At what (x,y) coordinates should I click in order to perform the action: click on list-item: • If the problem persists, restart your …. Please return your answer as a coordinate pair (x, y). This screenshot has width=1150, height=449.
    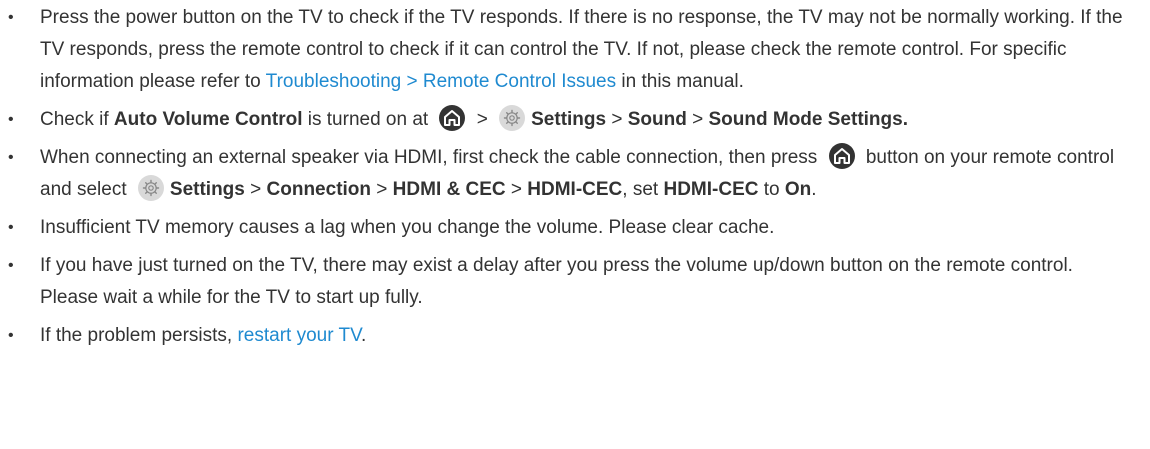
    Looking at the image, I should click on (565, 336).